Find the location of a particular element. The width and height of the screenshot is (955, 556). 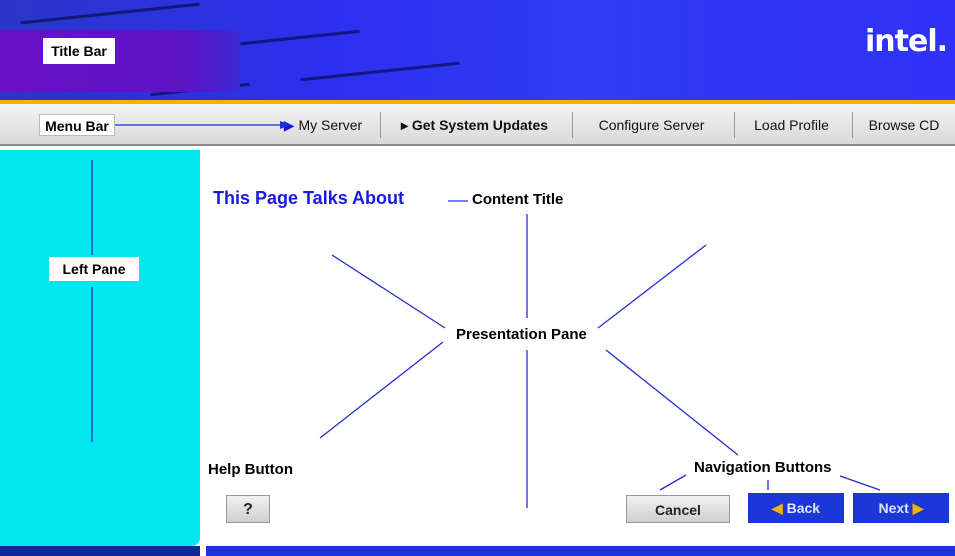

arrow-right-icon: ▶ is located at coordinates (918, 508).